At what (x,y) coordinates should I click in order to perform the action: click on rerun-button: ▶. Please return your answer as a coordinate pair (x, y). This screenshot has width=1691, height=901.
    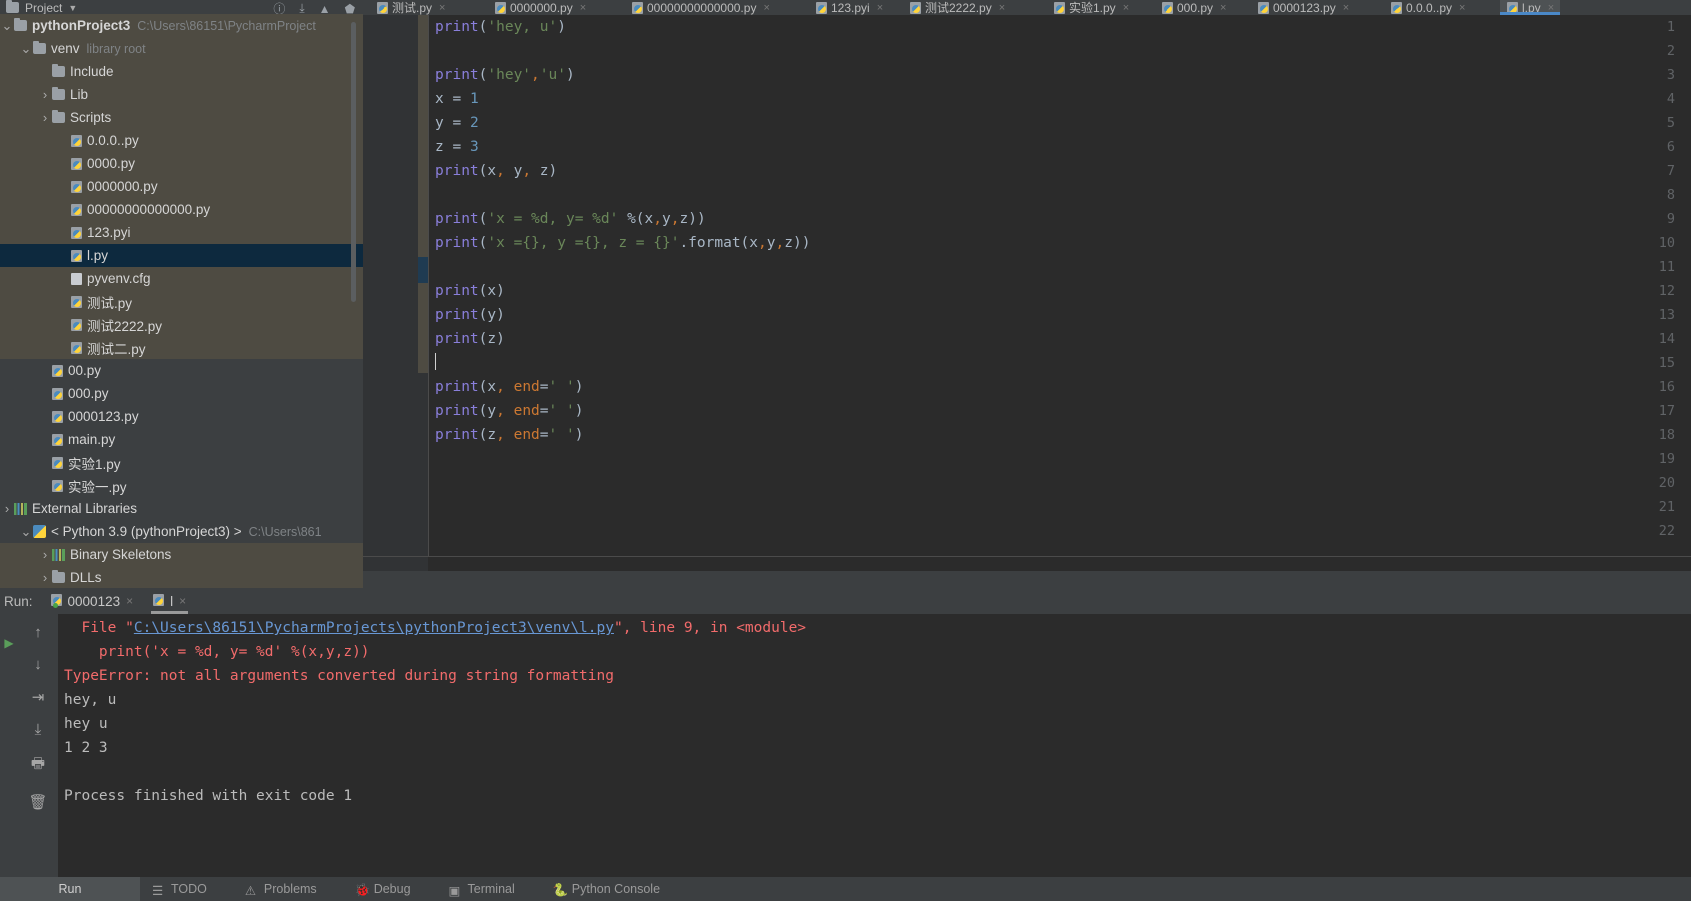
    Looking at the image, I should click on (8, 643).